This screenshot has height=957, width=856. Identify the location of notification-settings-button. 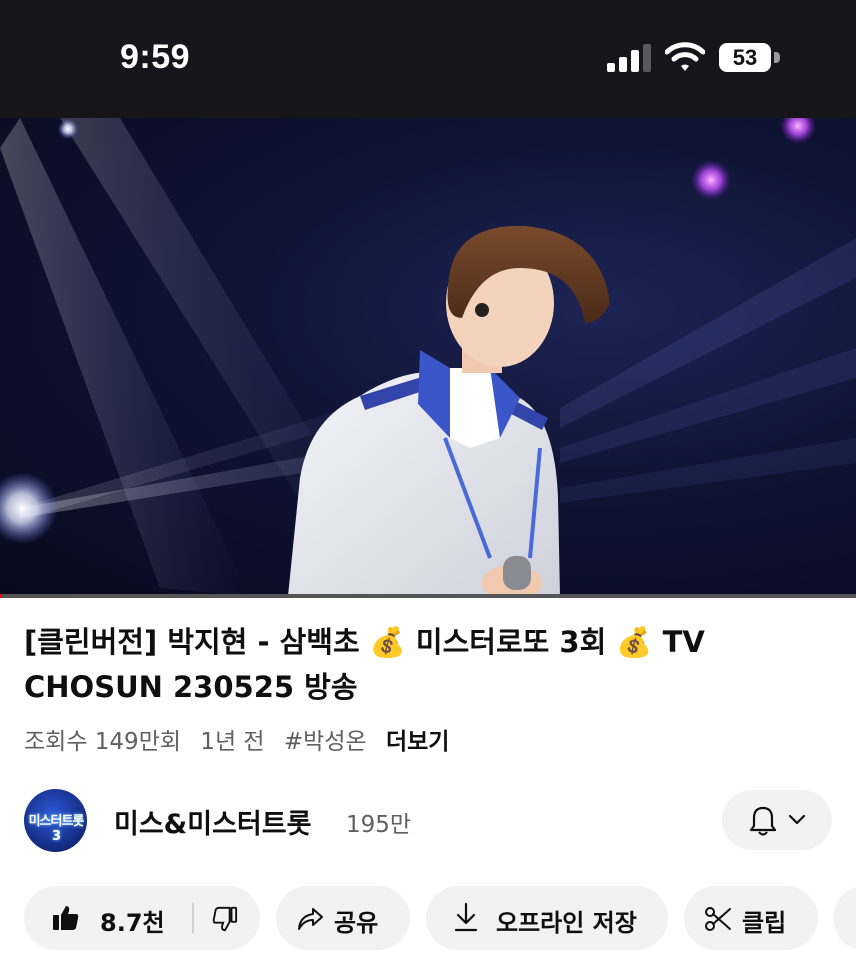
(777, 820).